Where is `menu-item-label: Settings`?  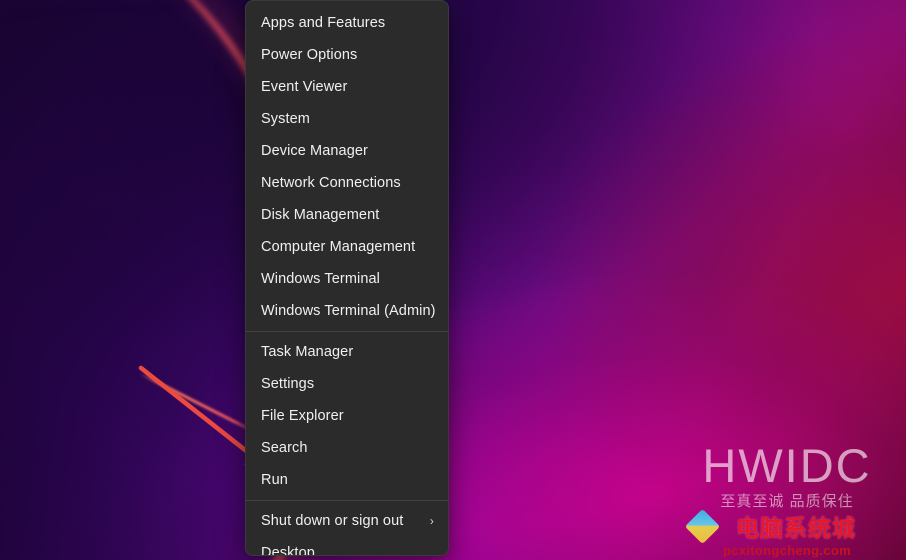
menu-item-label: Settings is located at coordinates (288, 384).